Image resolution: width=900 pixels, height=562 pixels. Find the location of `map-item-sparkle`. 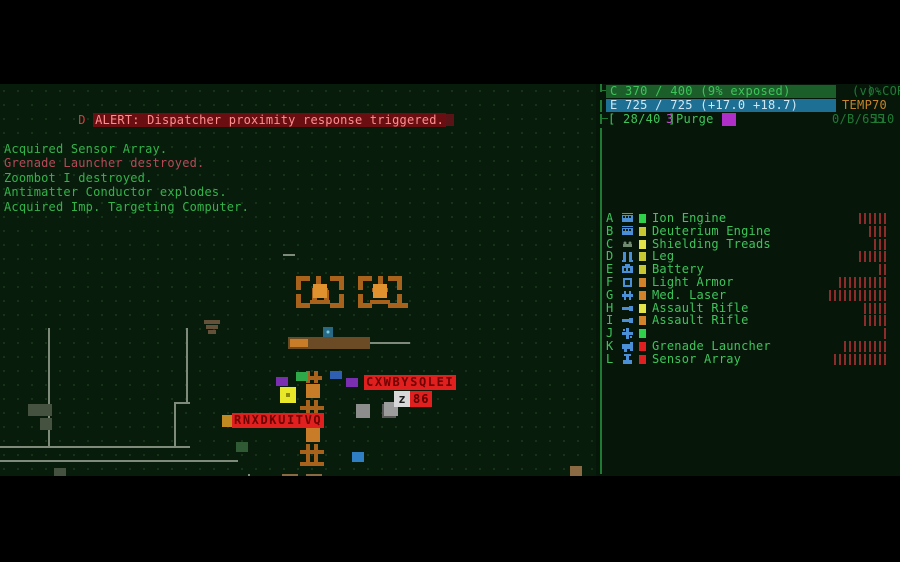

map-item-sparkle is located at coordinates (328, 332).